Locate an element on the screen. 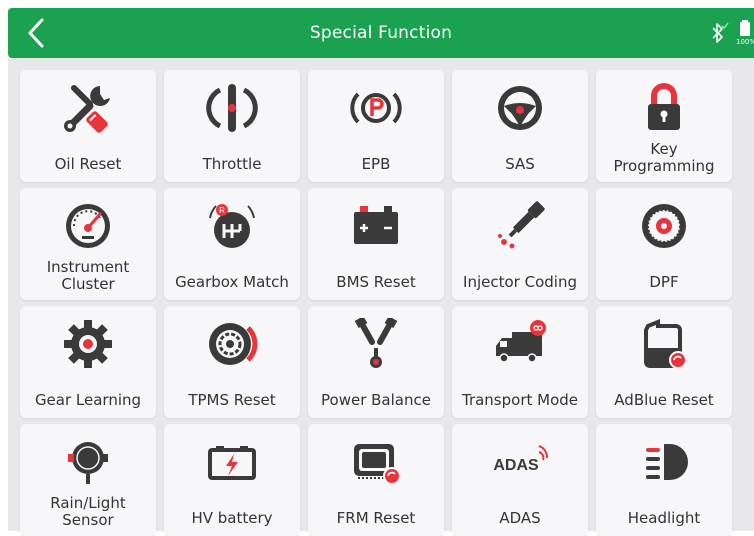 This screenshot has width=754, height=536. function-tile-rain-light-sensor: Rain/Light Sensor is located at coordinates (88, 480).